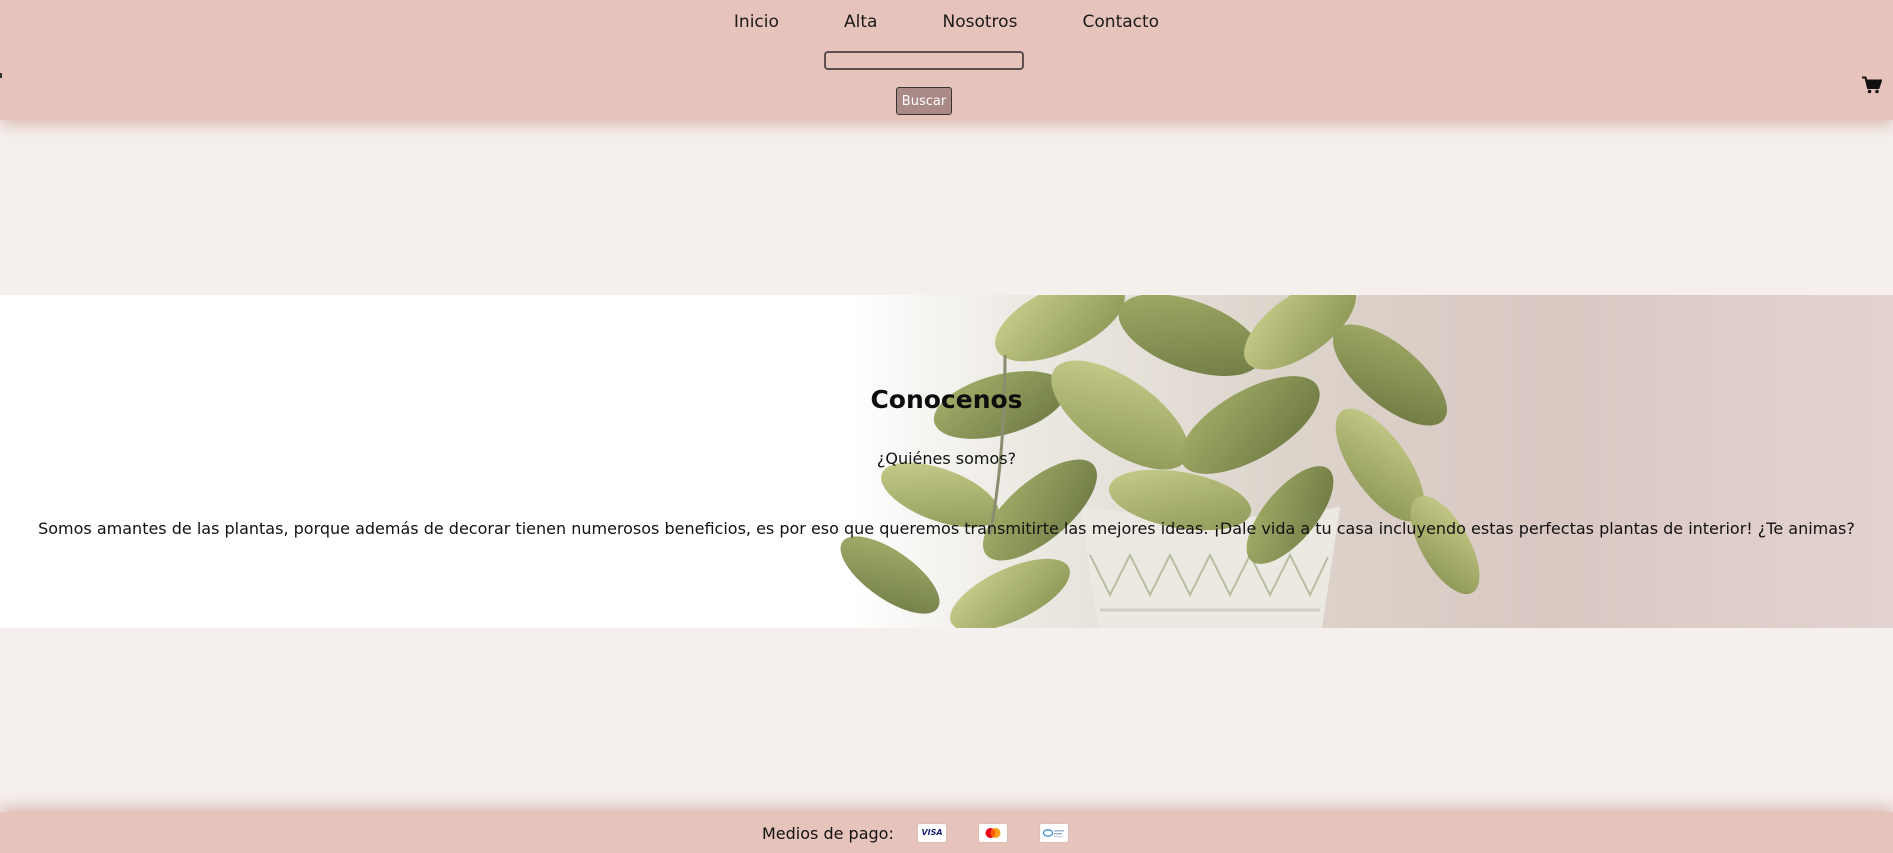 The image size is (1893, 853). I want to click on visa-icon-text: VISA, so click(932, 832).